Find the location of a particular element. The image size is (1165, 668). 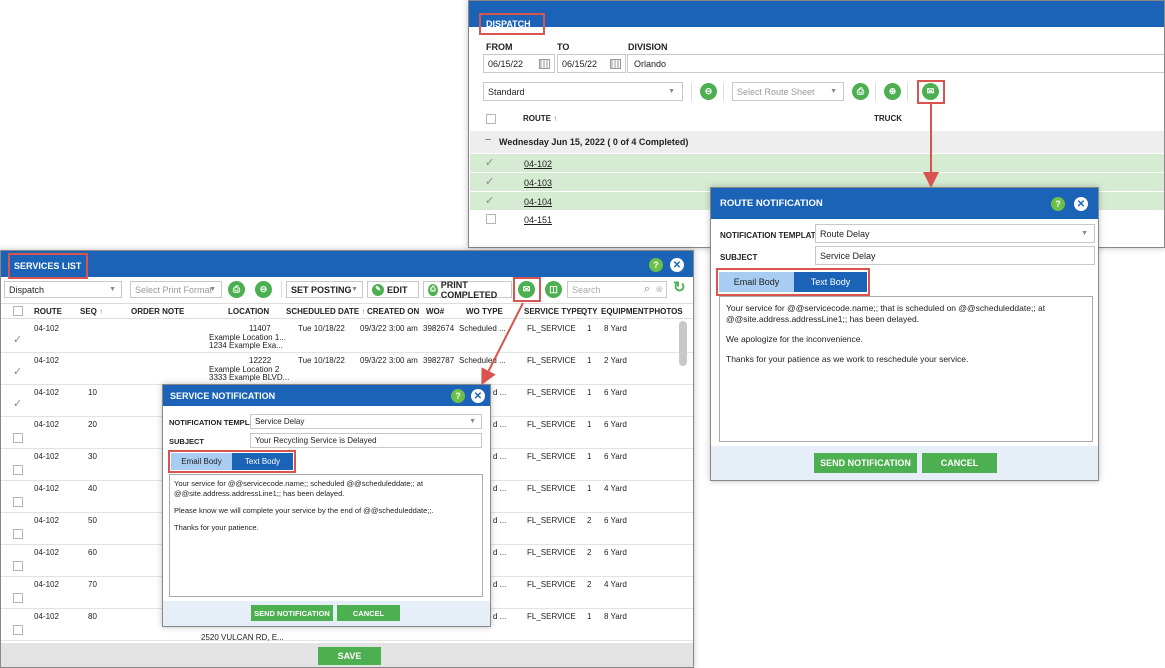

arrow-service-notification is located at coordinates (502, 344).